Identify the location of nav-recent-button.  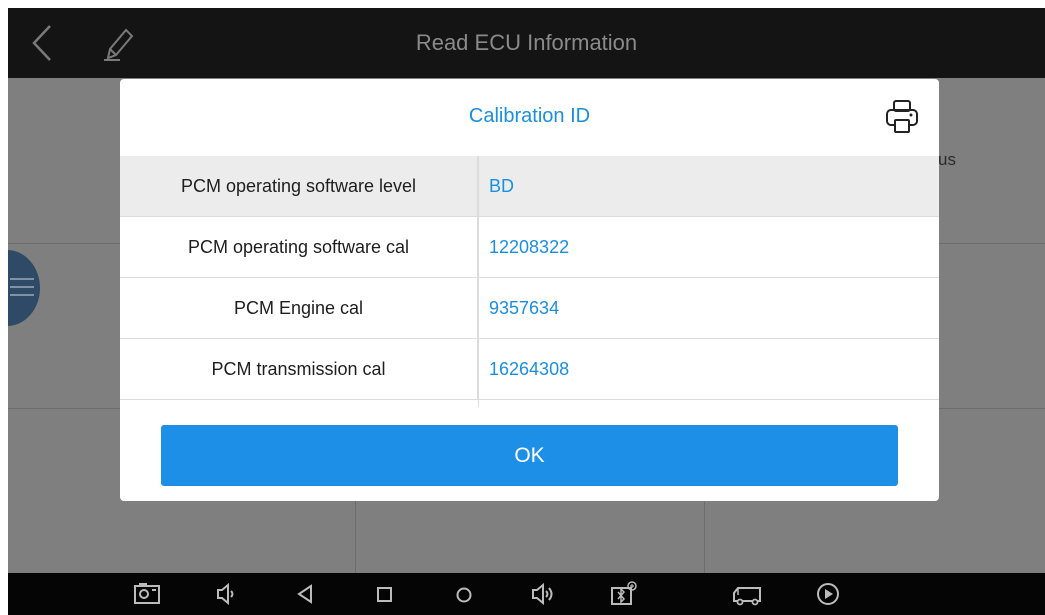
(384, 594).